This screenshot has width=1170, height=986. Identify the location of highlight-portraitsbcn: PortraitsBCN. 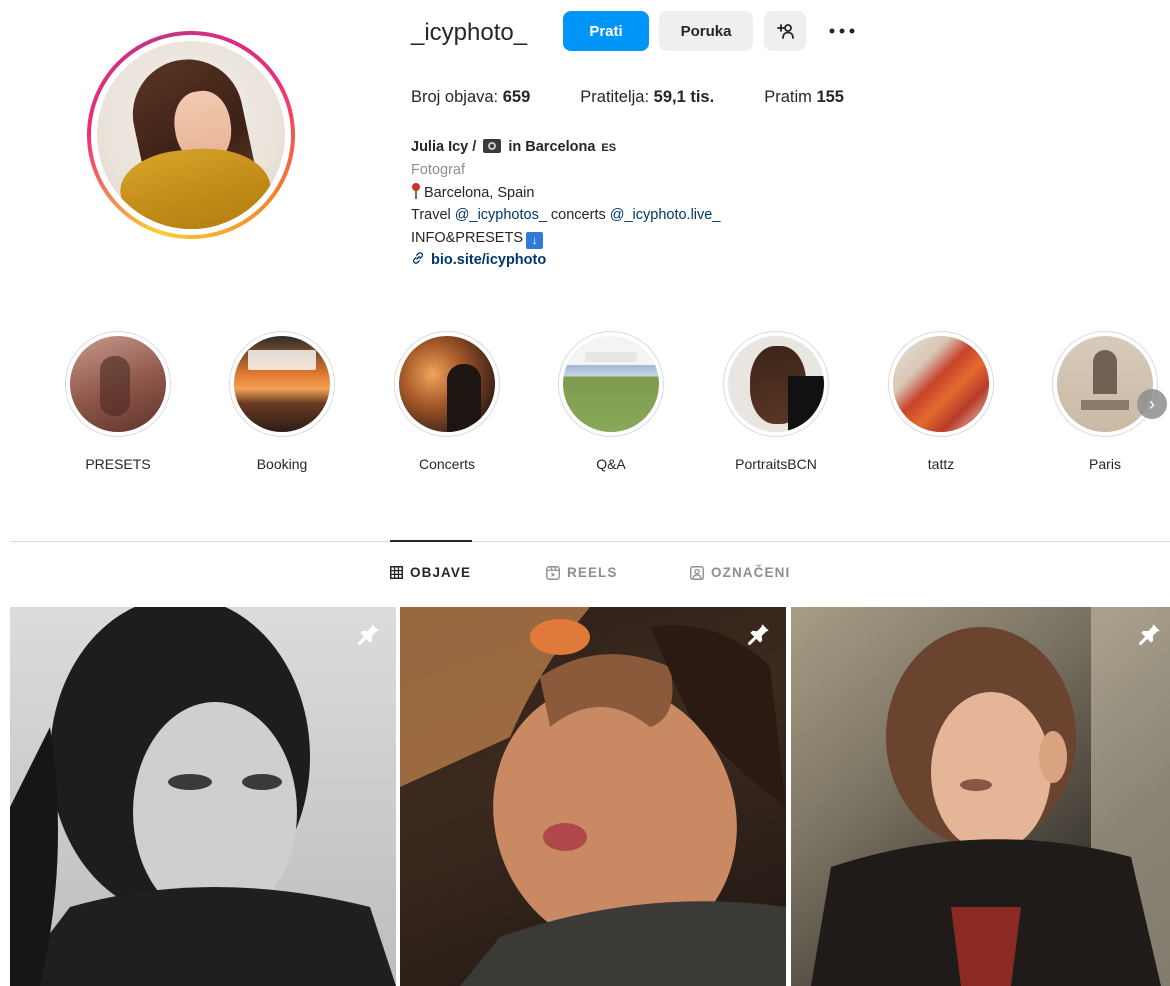
(776, 401).